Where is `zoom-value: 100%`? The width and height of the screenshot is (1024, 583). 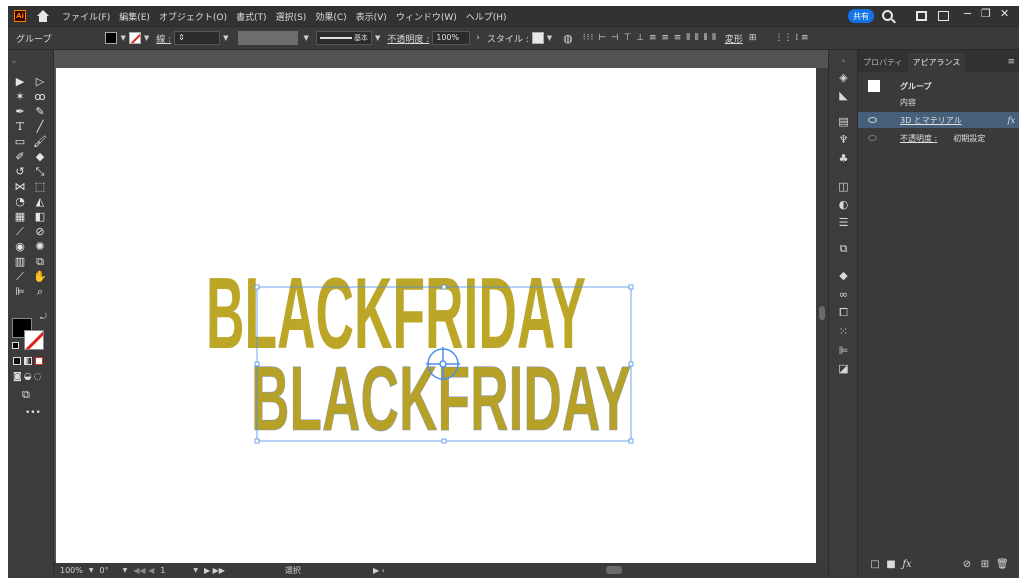 zoom-value: 100% is located at coordinates (71, 570).